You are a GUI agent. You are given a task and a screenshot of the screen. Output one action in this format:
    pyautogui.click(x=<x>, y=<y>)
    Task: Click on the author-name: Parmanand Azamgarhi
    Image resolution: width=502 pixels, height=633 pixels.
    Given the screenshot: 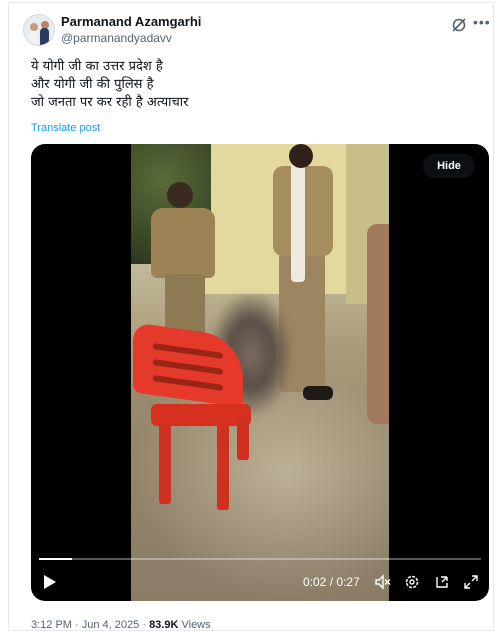 What is the action you would take?
    pyautogui.click(x=131, y=21)
    